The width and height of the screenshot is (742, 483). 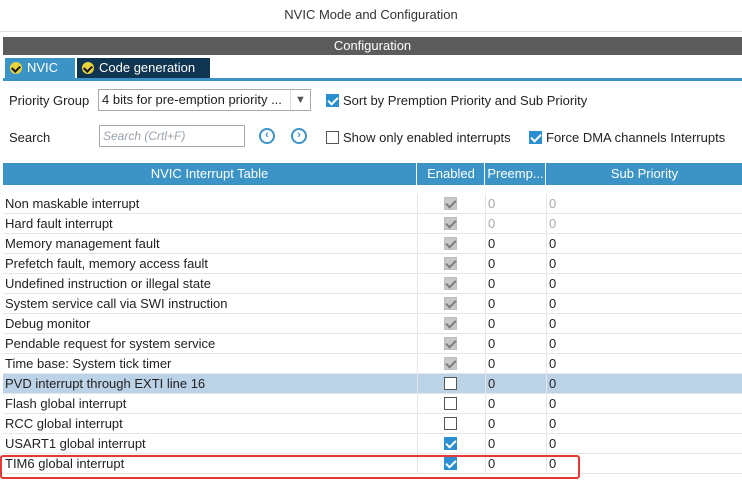 What do you see at coordinates (427, 137) in the screenshot?
I see `show-enabled-label: Show only enabled interrupts` at bounding box center [427, 137].